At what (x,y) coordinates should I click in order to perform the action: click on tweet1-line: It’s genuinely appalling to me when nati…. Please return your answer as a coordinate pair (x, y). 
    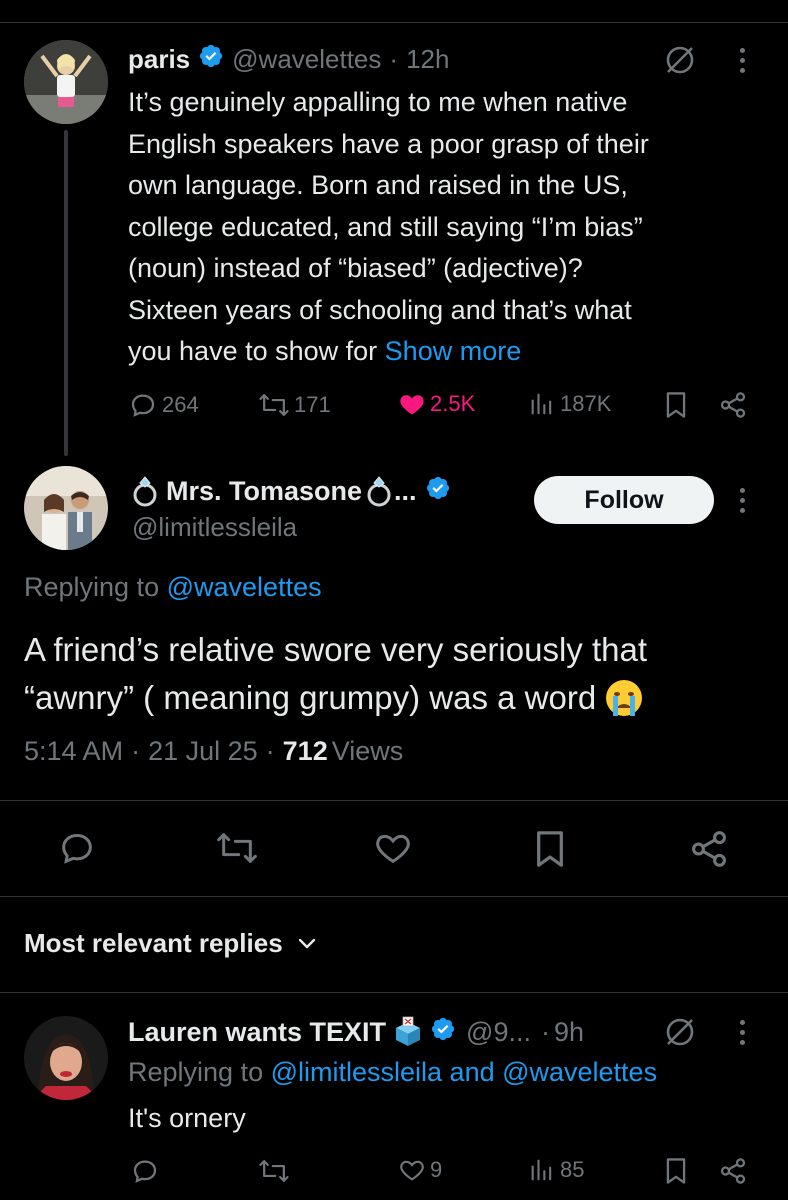
    Looking at the image, I should click on (378, 102).